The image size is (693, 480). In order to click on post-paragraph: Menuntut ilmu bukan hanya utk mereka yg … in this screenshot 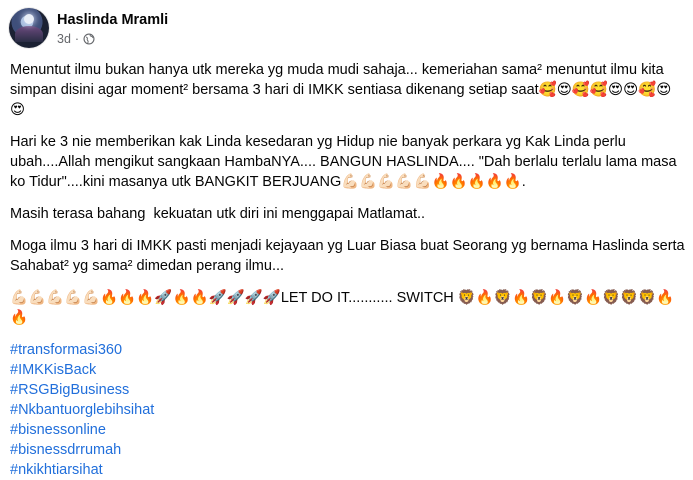, I will do `click(341, 90)`.